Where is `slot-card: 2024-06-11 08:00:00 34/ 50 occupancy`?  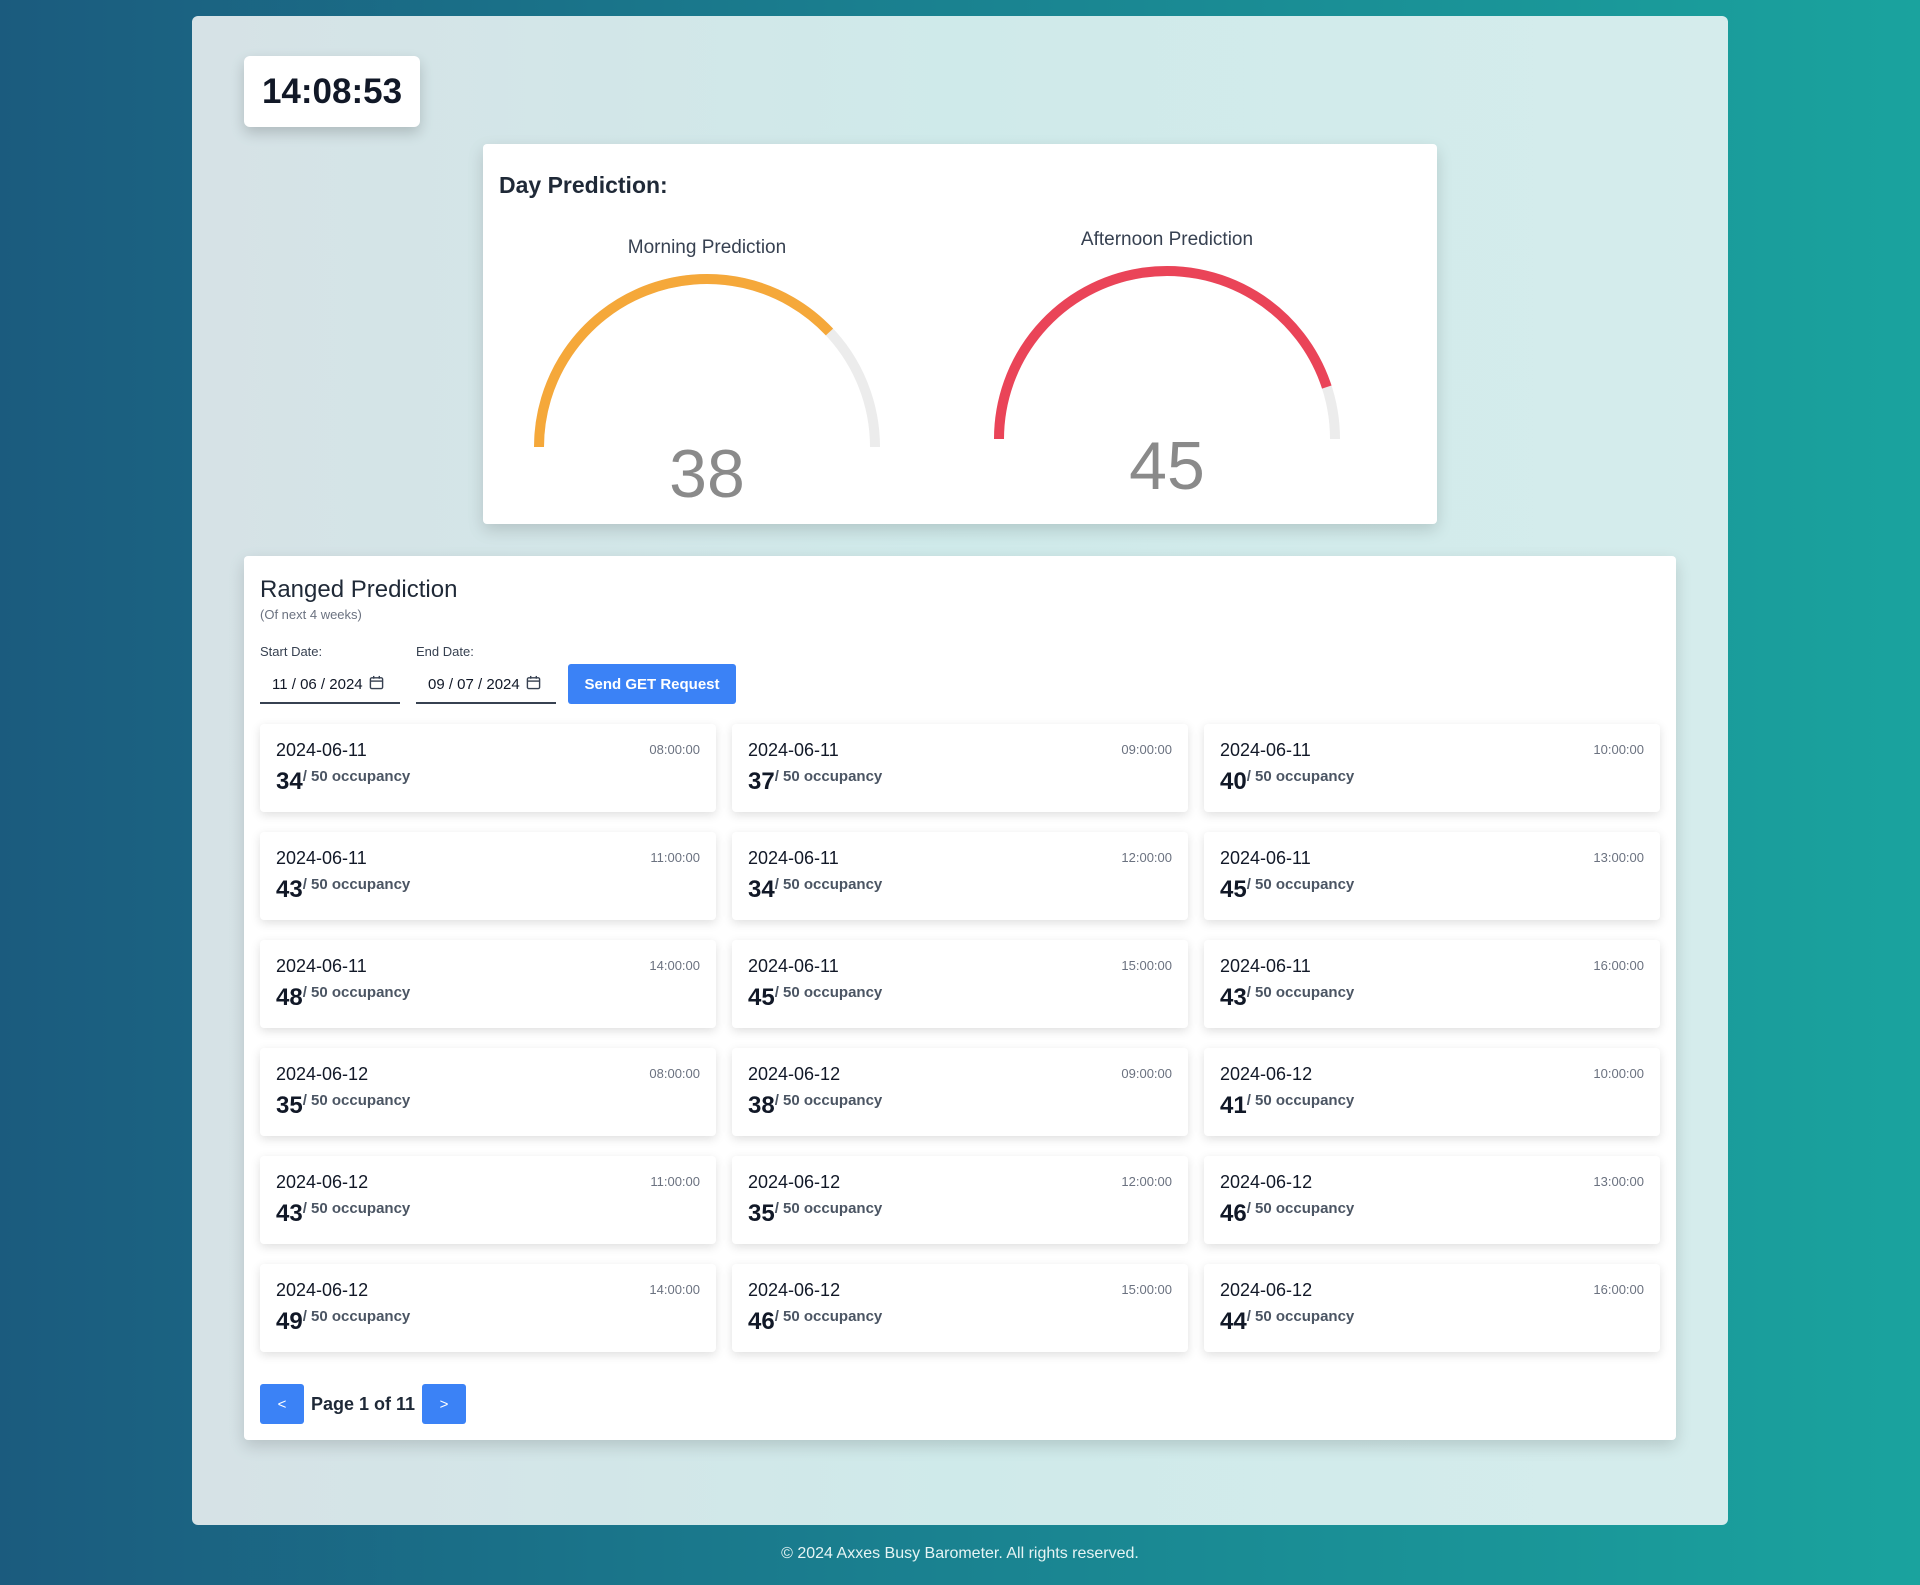
slot-card: 2024-06-11 08:00:00 34/ 50 occupancy is located at coordinates (488, 768).